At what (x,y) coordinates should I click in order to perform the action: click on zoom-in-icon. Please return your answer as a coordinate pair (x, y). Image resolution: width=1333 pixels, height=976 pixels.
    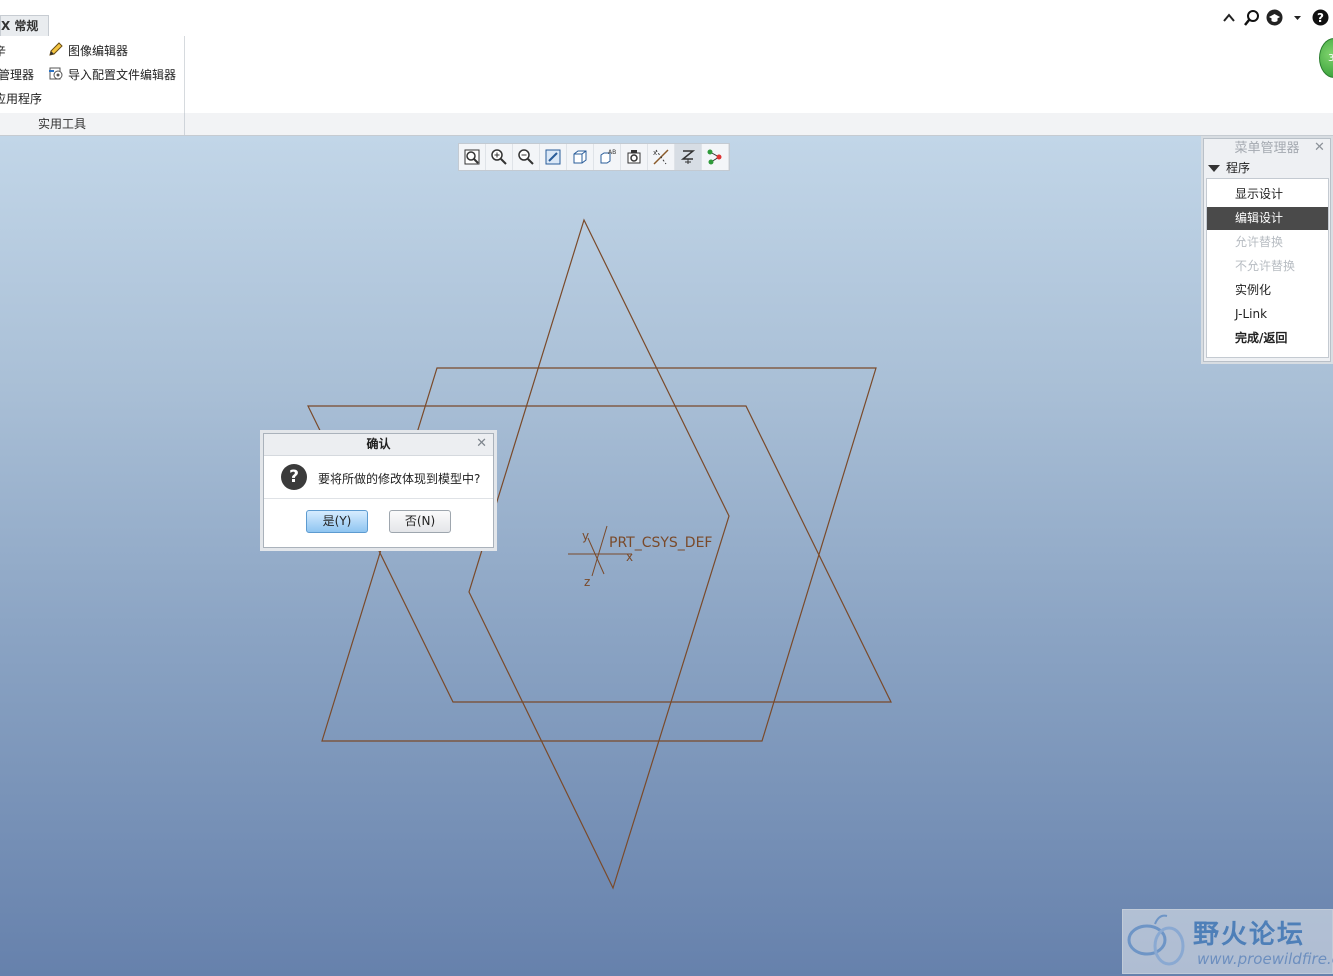
    Looking at the image, I should click on (499, 157).